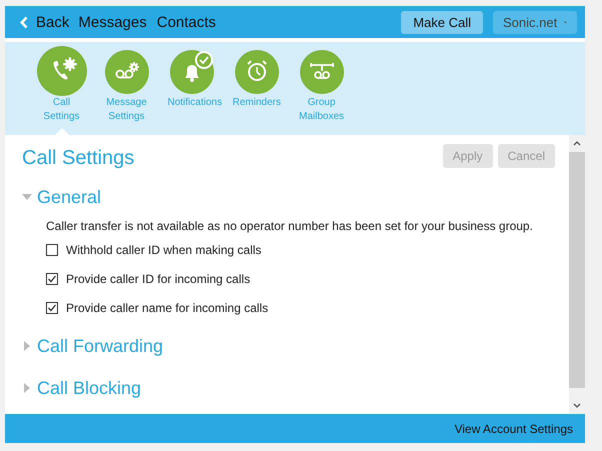 Image resolution: width=602 pixels, height=451 pixels. What do you see at coordinates (307, 249) in the screenshot?
I see `checkbox-option: Withhold caller ID when making calls` at bounding box center [307, 249].